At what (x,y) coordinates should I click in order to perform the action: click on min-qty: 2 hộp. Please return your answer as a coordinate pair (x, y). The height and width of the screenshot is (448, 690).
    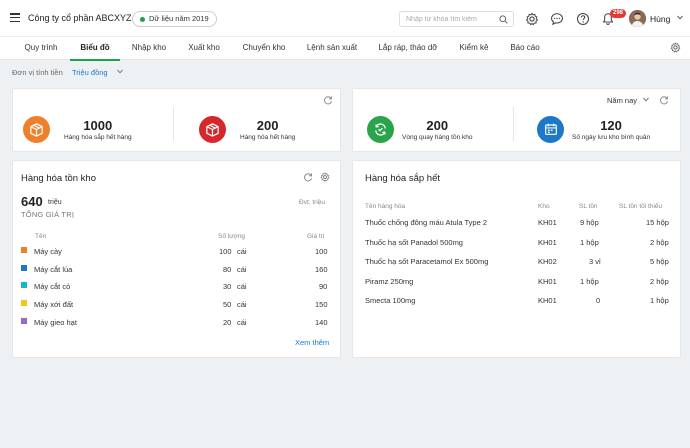
    Looking at the image, I should click on (659, 281).